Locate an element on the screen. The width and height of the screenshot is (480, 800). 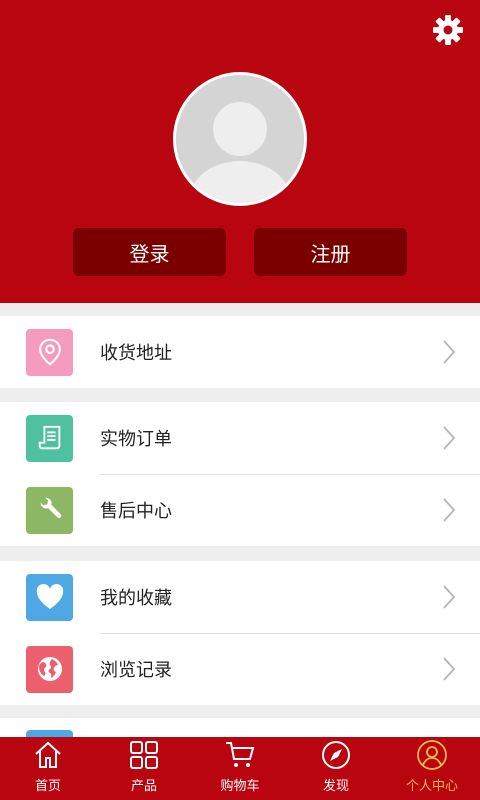
gear-icon is located at coordinates (448, 30).